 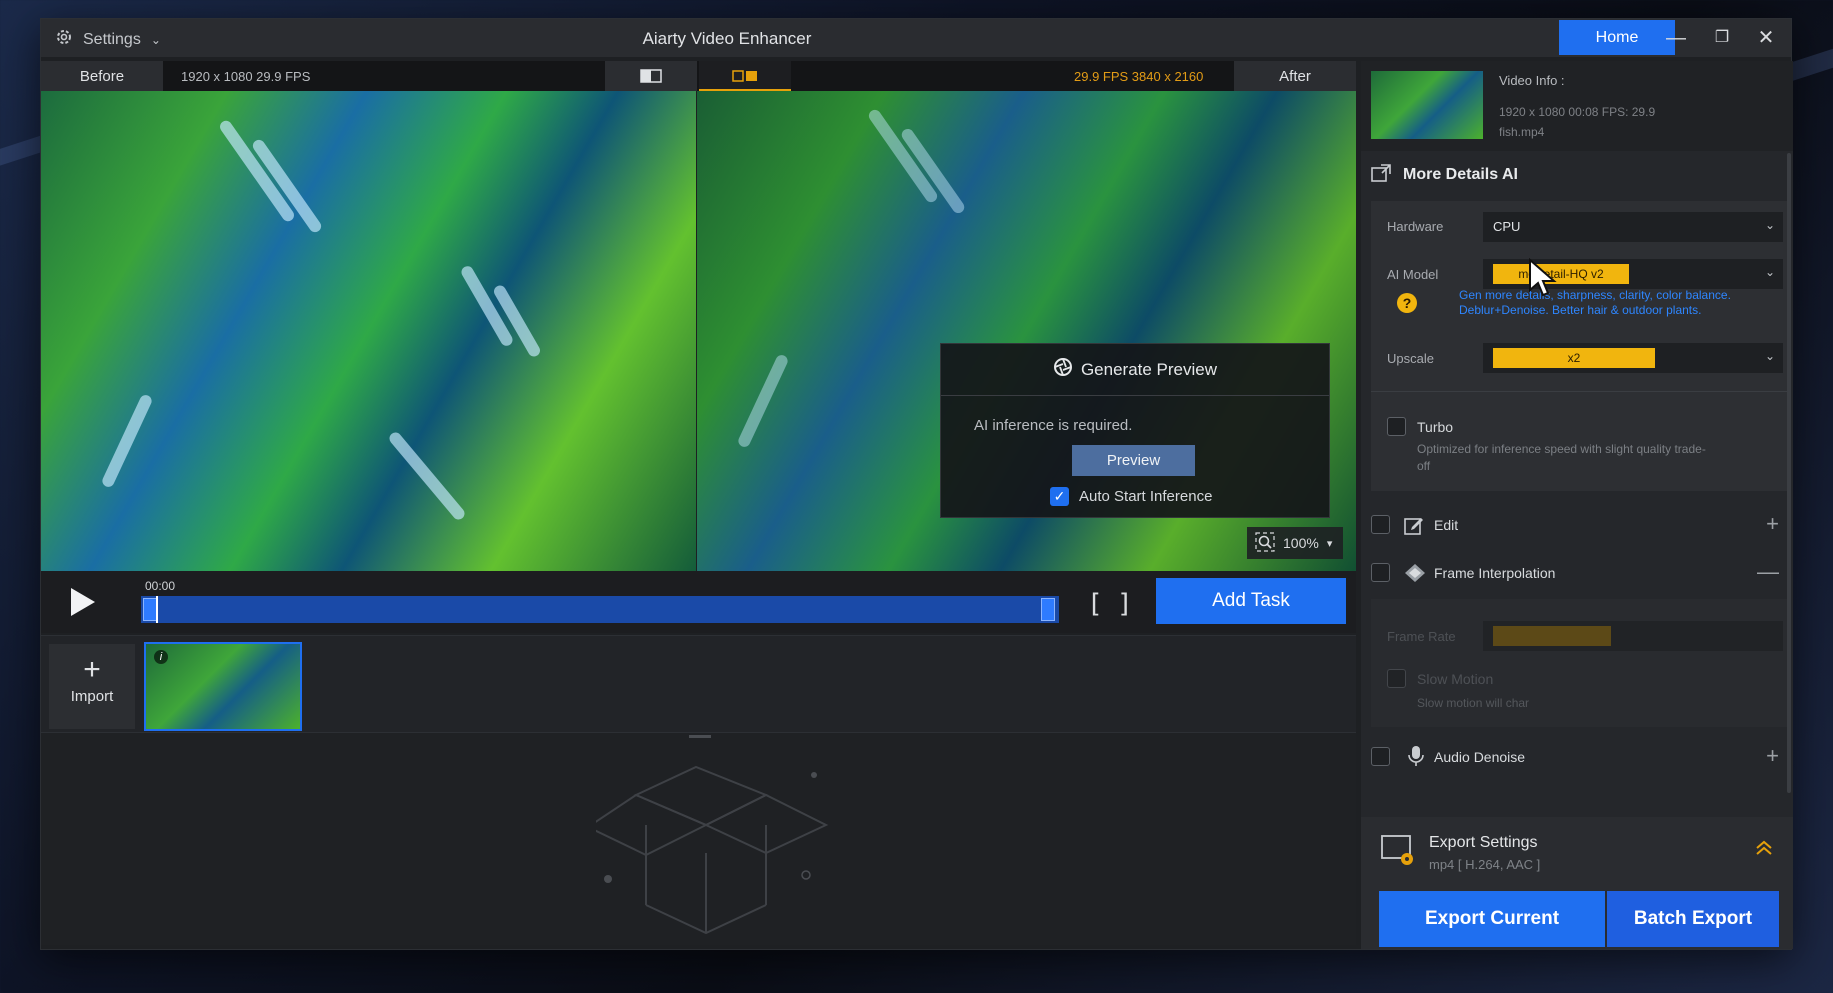 What do you see at coordinates (1063, 369) in the screenshot?
I see `aperture-icon` at bounding box center [1063, 369].